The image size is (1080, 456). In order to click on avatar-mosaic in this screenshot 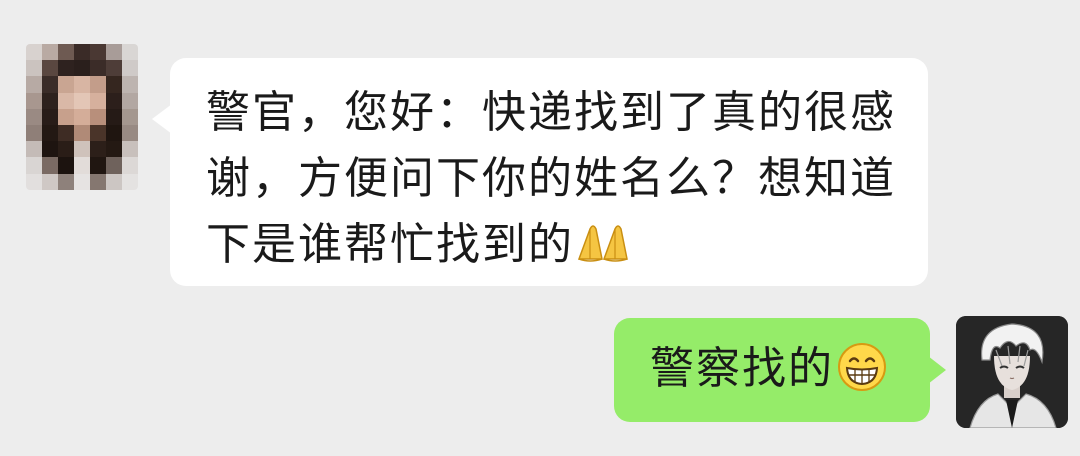, I will do `click(82, 117)`.